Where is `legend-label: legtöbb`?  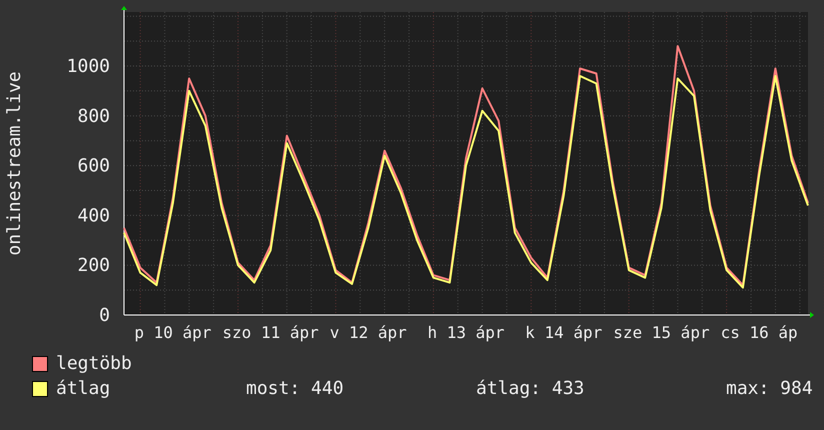 legend-label: legtöbb is located at coordinates (94, 363).